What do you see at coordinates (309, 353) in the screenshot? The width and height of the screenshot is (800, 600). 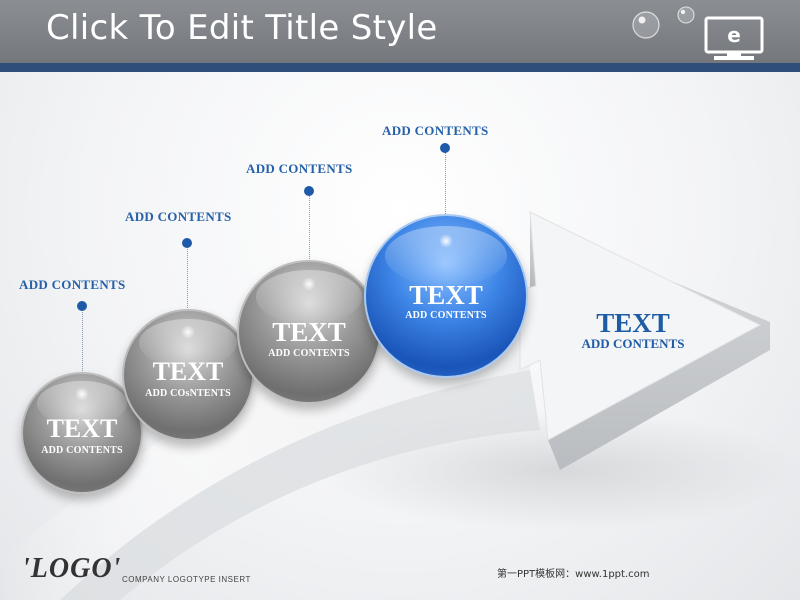 I see `step-ball-sub-3: ADD CONTENTS` at bounding box center [309, 353].